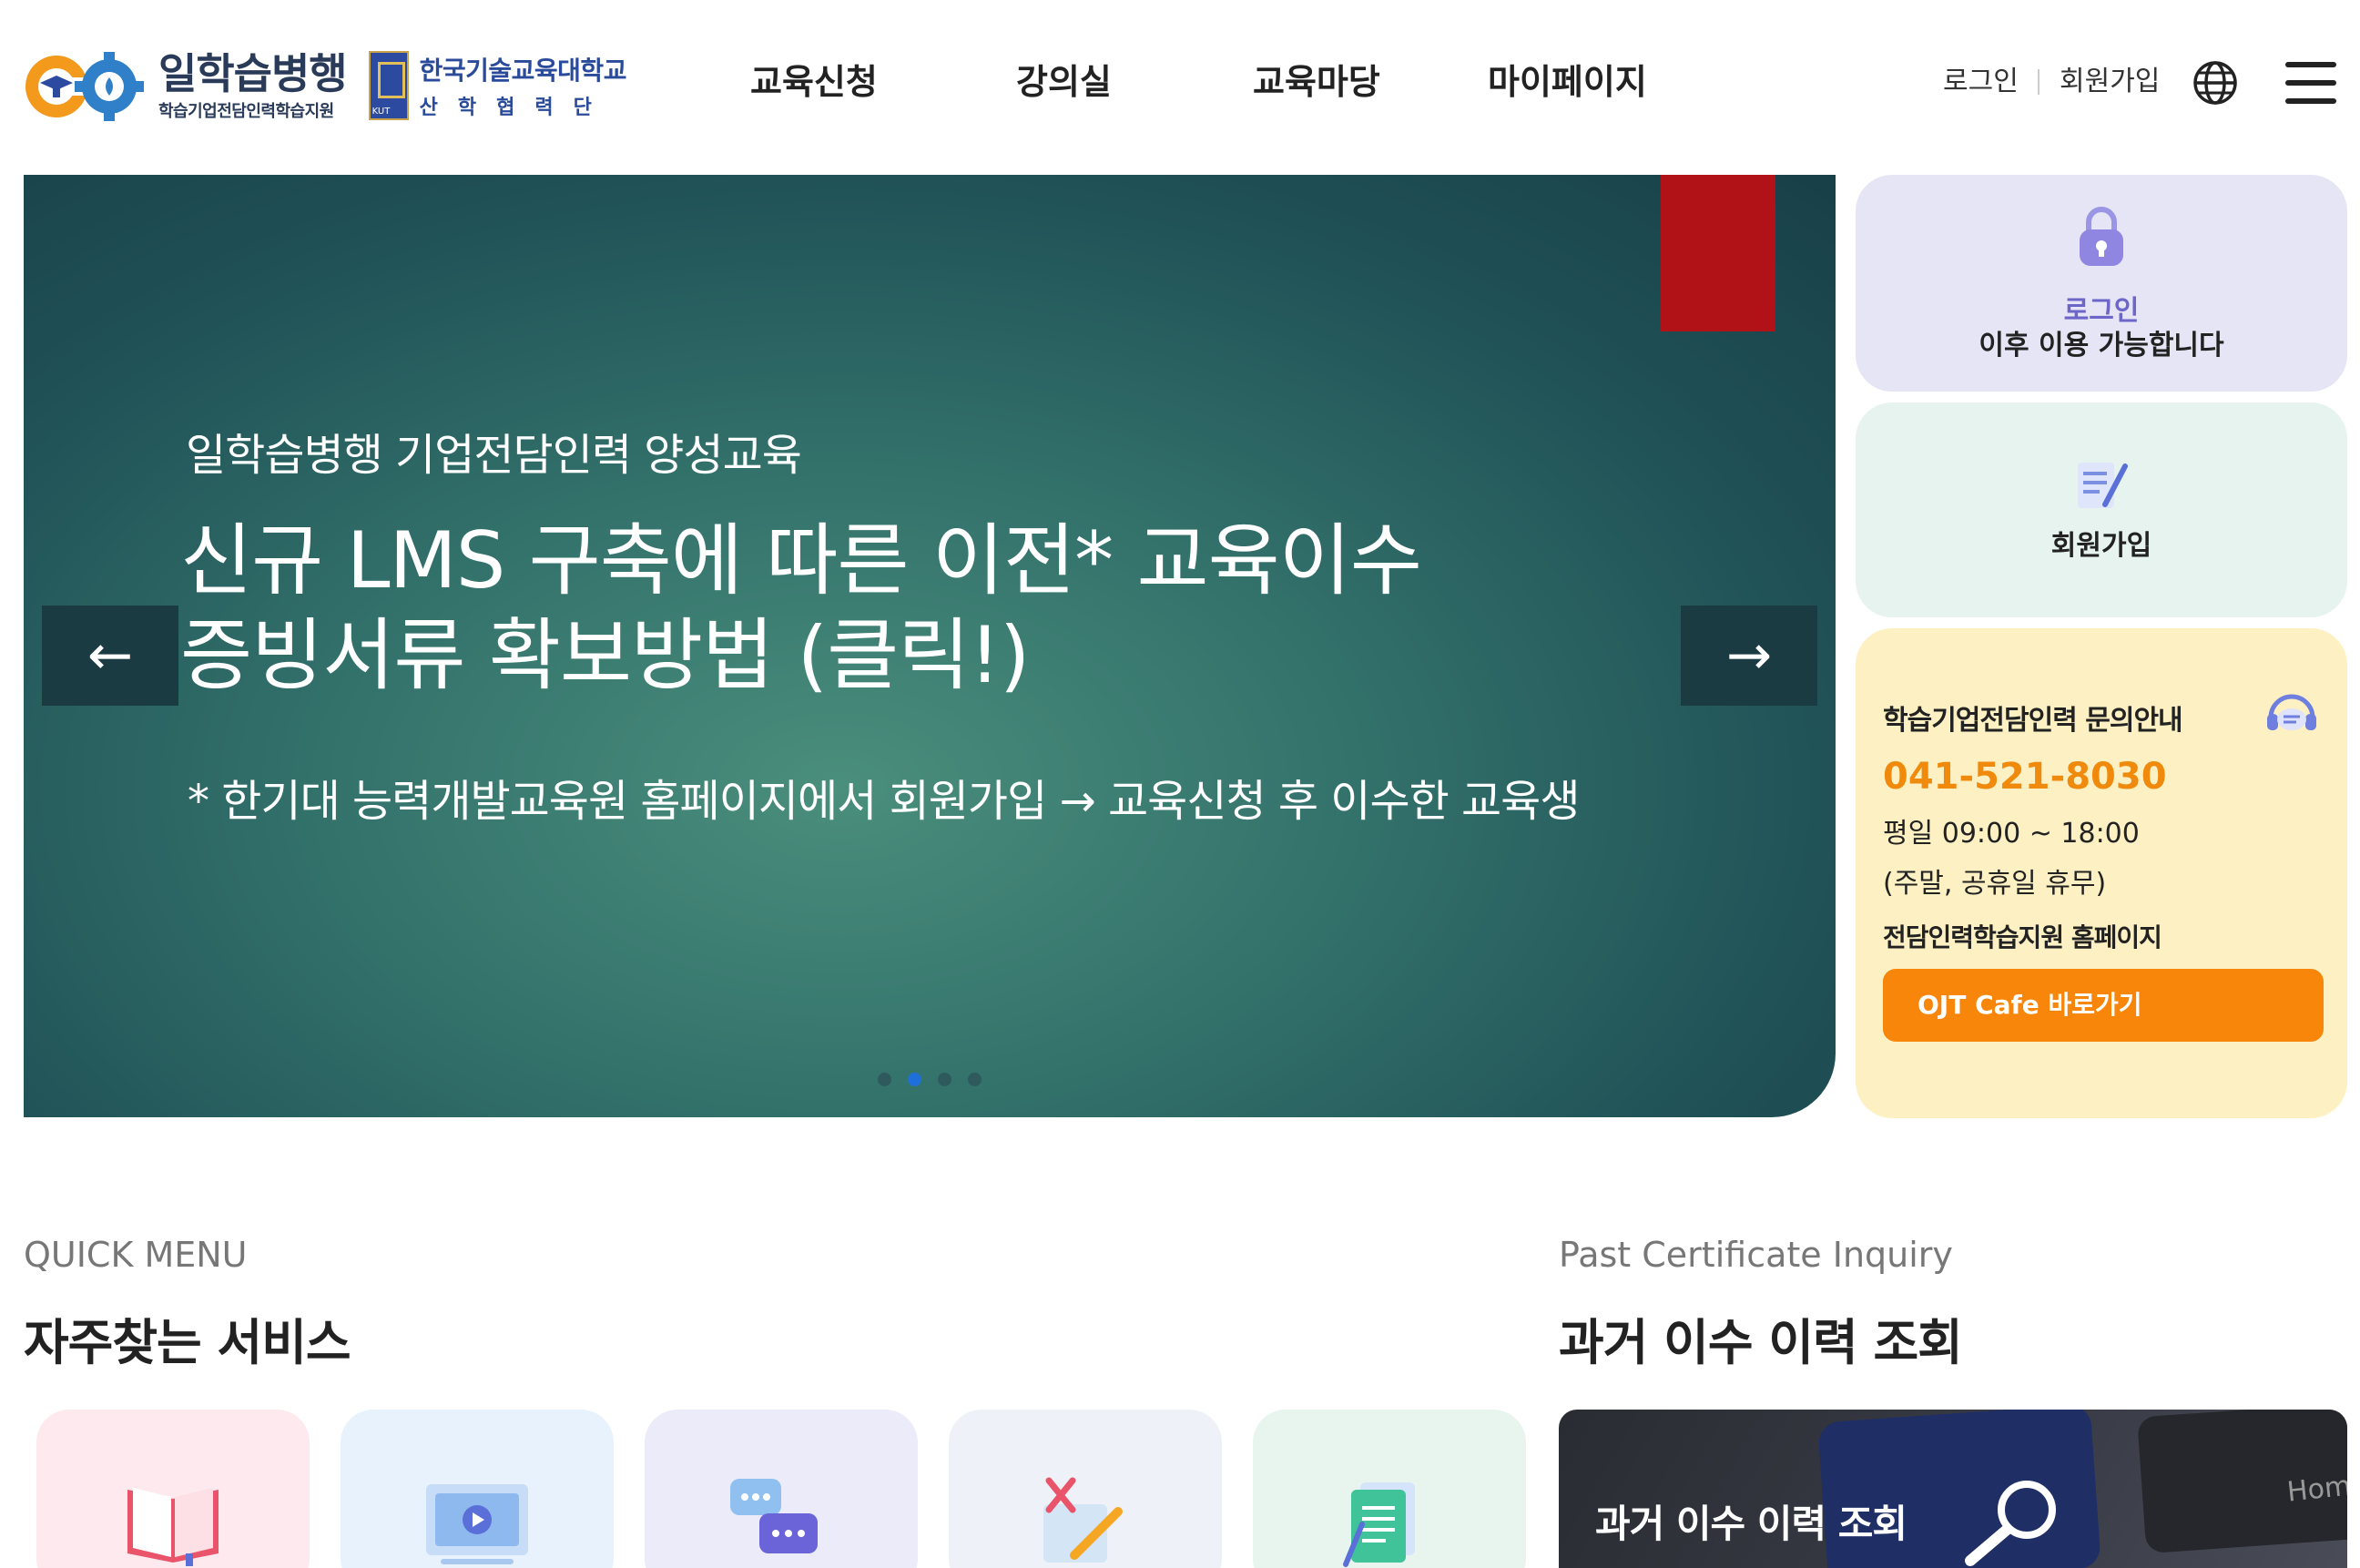 The width and height of the screenshot is (2360, 1568). Describe the element at coordinates (2291, 712) in the screenshot. I see `headset-icon` at that location.